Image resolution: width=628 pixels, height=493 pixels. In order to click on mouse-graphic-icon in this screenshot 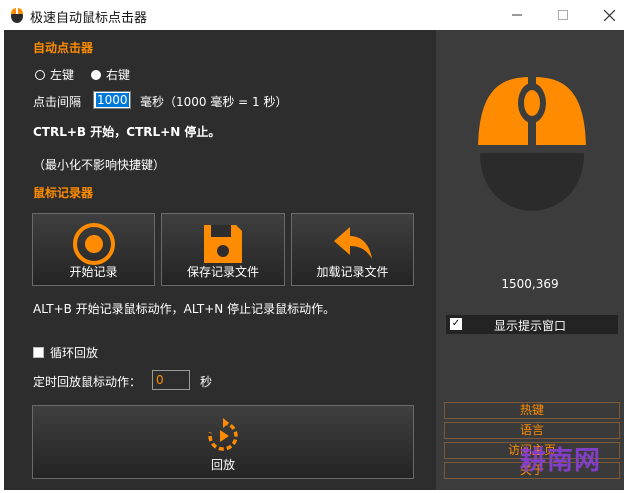, I will do `click(532, 144)`.